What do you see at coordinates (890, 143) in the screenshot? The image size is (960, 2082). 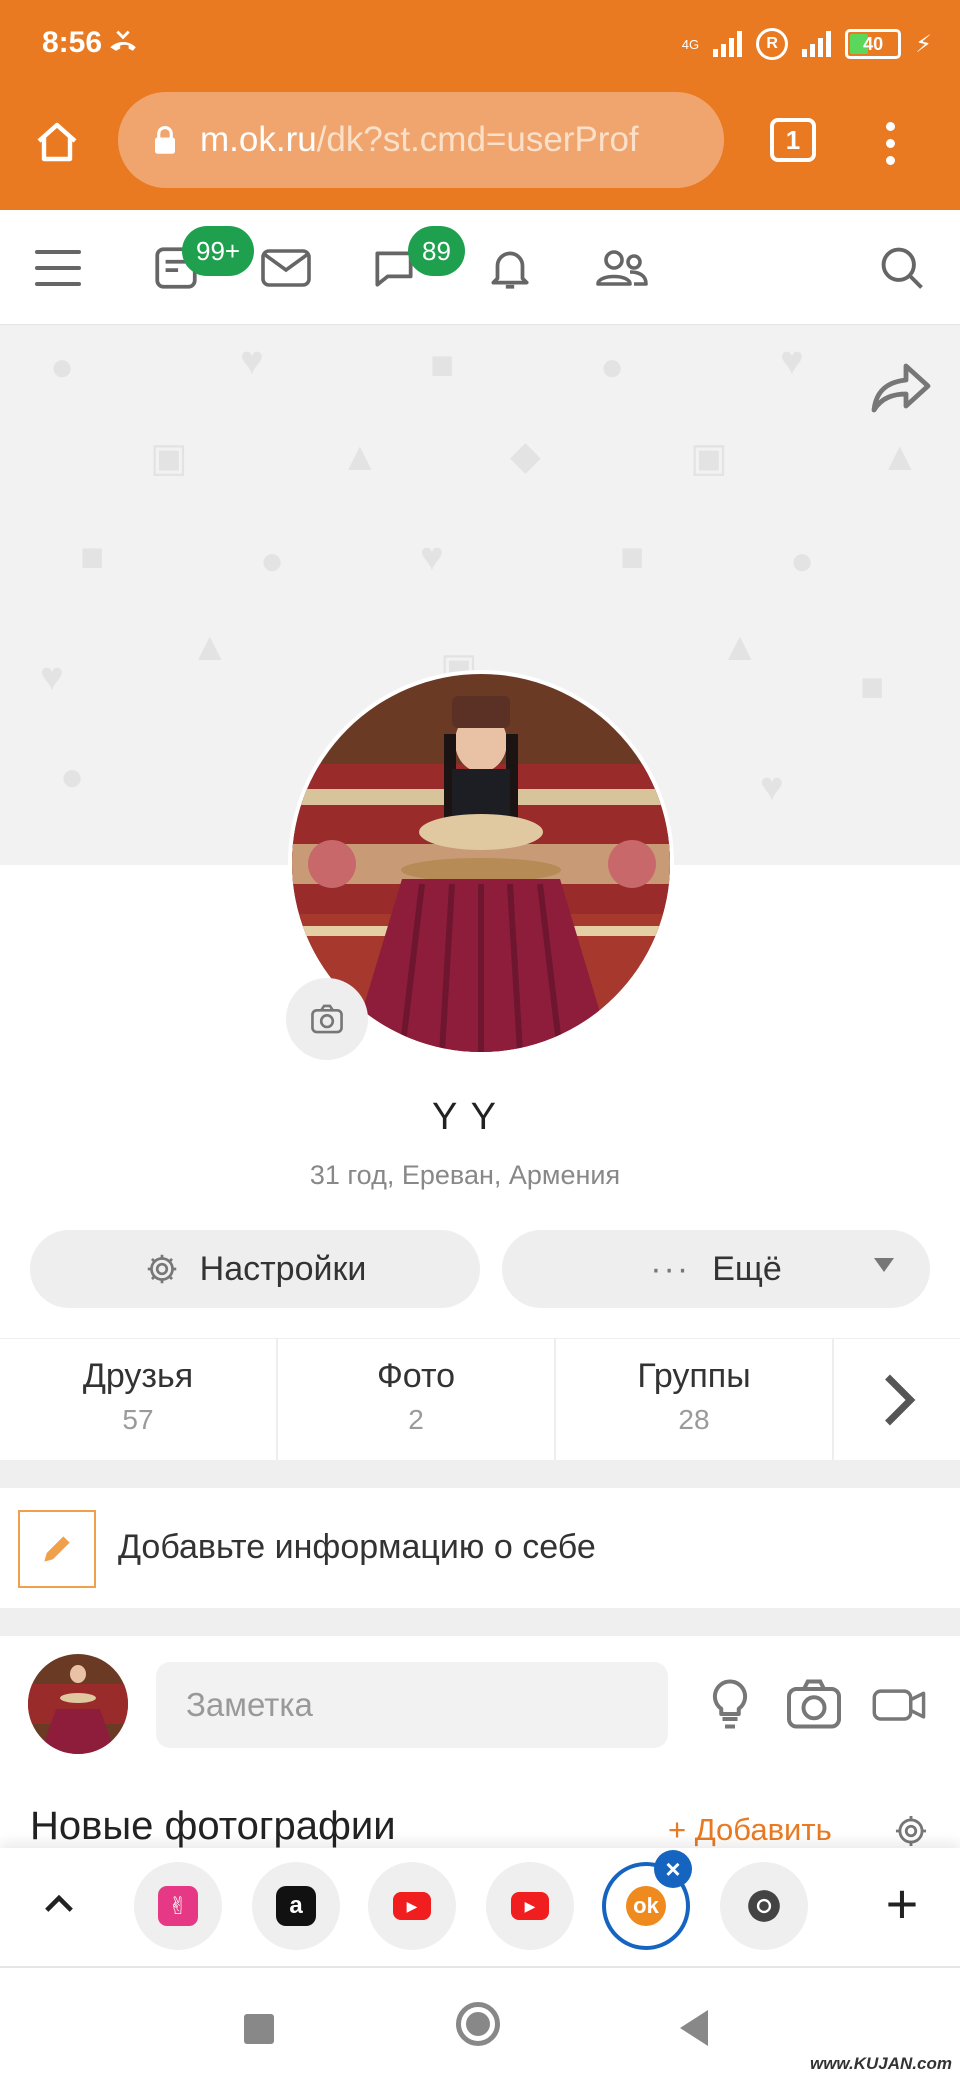 I see `browser-menu-button` at bounding box center [890, 143].